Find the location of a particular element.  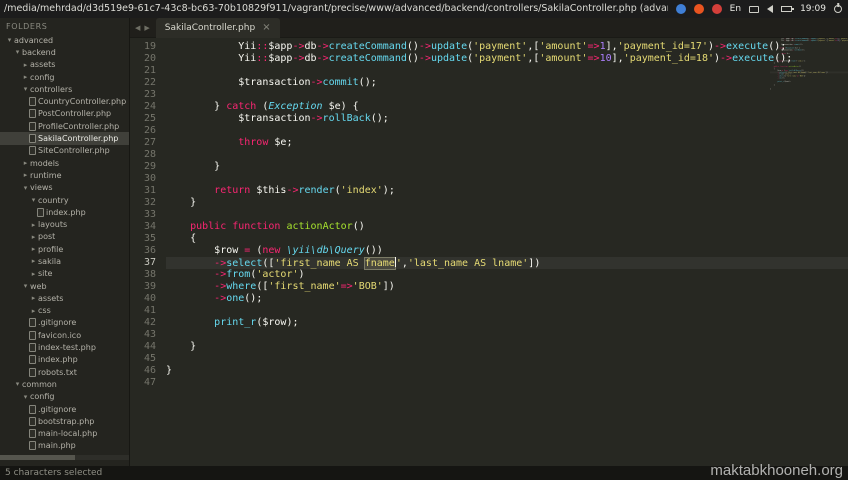

code-line-44: } is located at coordinates (507, 347).